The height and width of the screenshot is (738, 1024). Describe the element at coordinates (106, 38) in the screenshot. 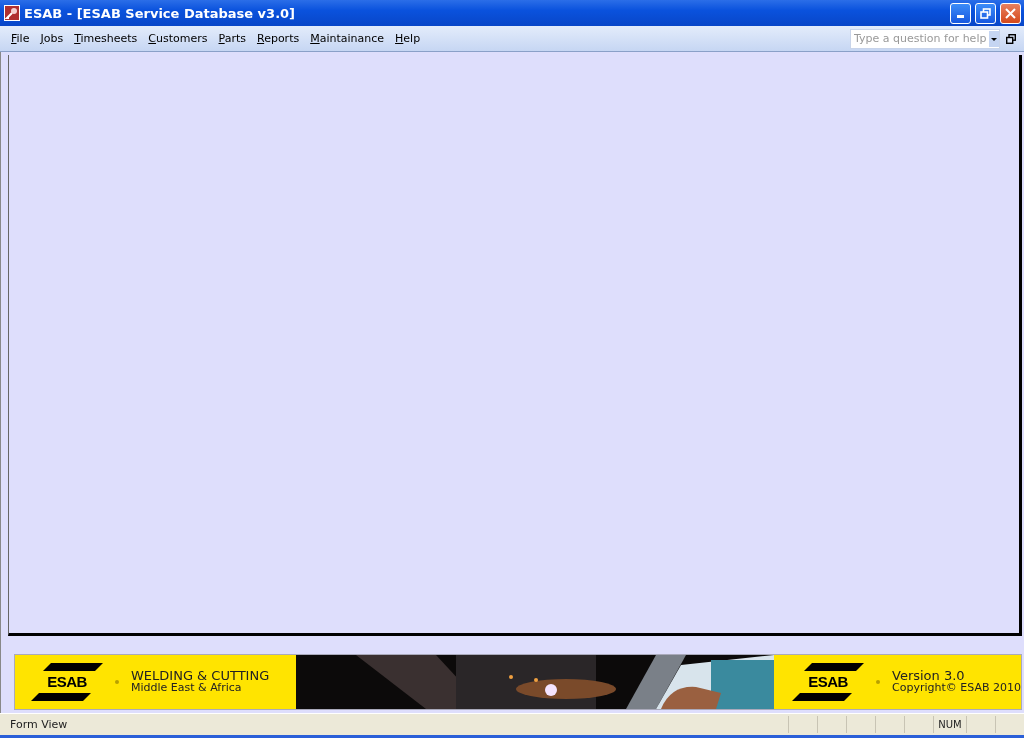

I see `menu-item: Timesheets` at that location.